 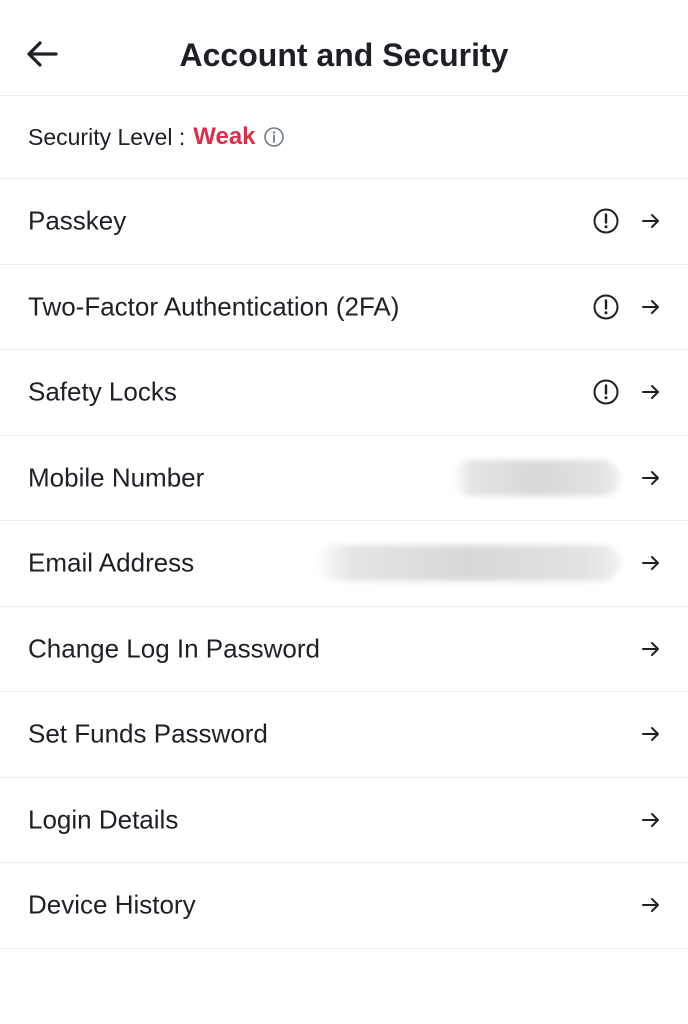 What do you see at coordinates (214, 306) in the screenshot?
I see `two-factor-label: Two-Factor Authentication (2FA)` at bounding box center [214, 306].